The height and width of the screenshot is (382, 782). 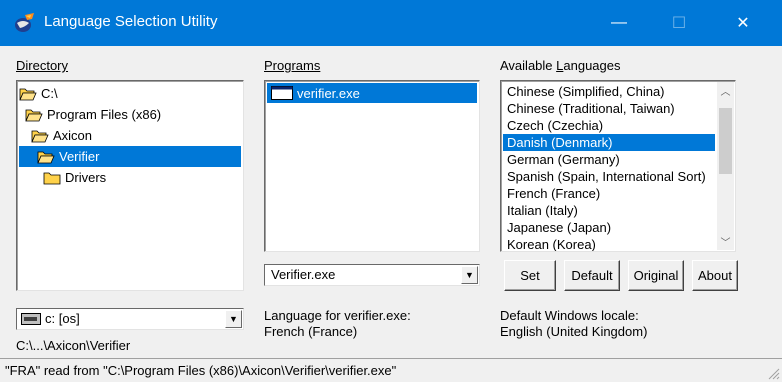 I want to click on program-filter-value: Verifier.exe, so click(x=303, y=274).